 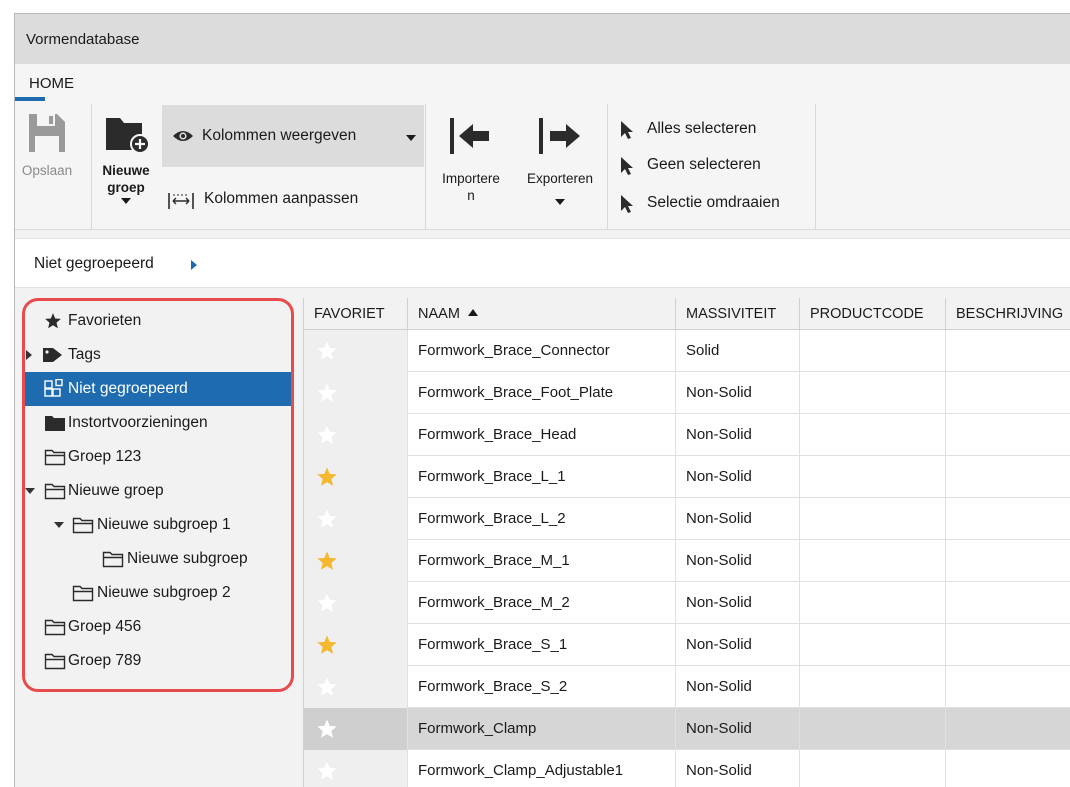 What do you see at coordinates (52, 355) in the screenshot?
I see `tag-icon` at bounding box center [52, 355].